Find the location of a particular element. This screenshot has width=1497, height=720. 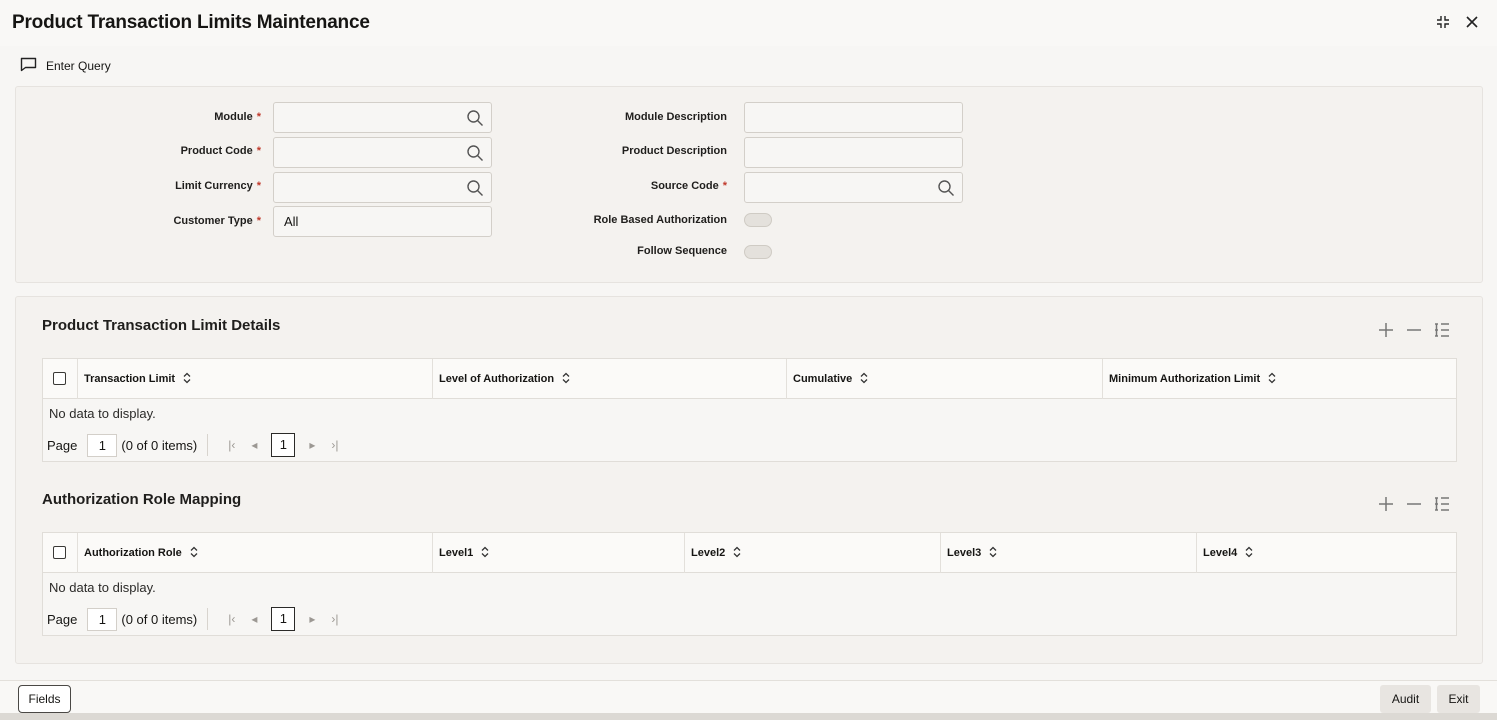

module-description-label: Module Description is located at coordinates (675, 117).